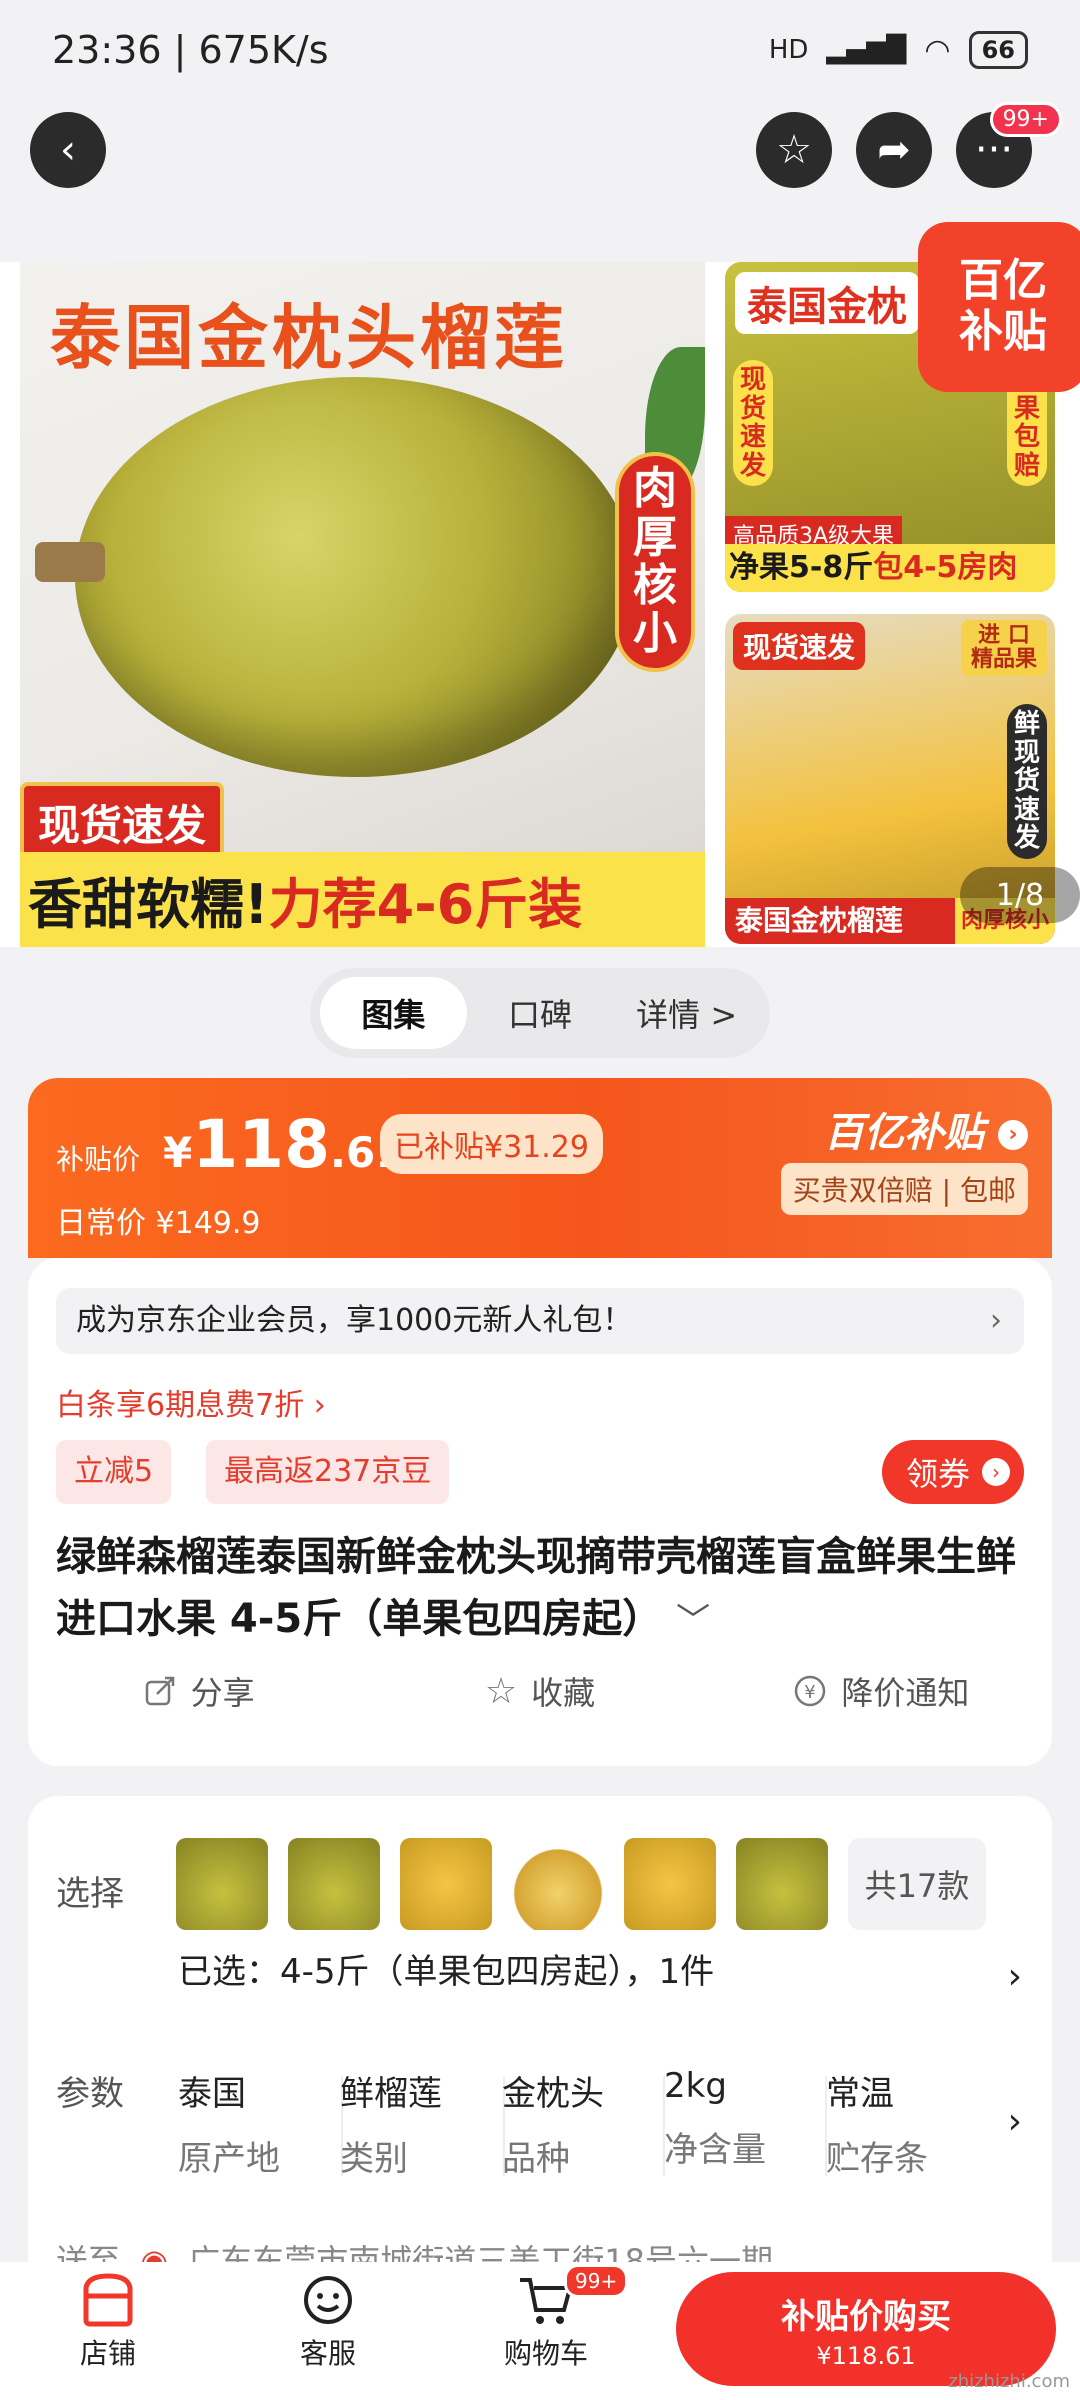 This screenshot has width=1080, height=2400. What do you see at coordinates (945, 567) in the screenshot?
I see `flesh-count: 包4-5房肉` at bounding box center [945, 567].